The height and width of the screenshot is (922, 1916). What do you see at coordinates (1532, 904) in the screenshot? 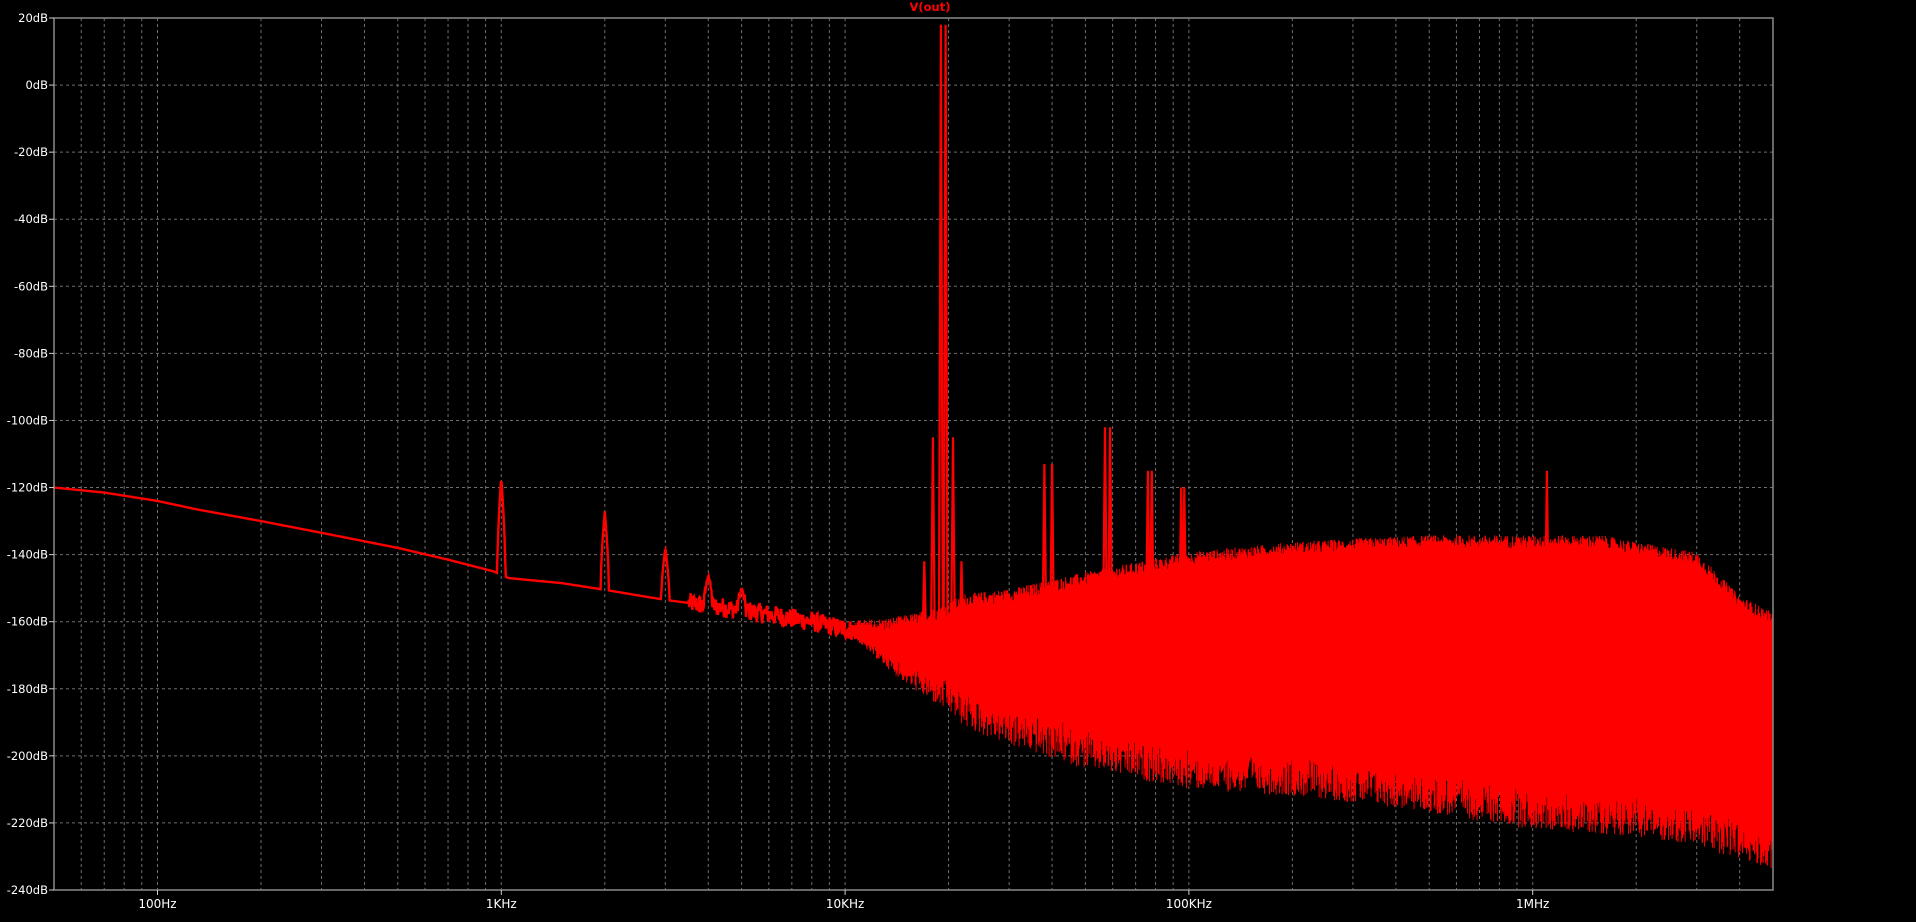
I see `x-tick-label: 1MHz` at bounding box center [1532, 904].